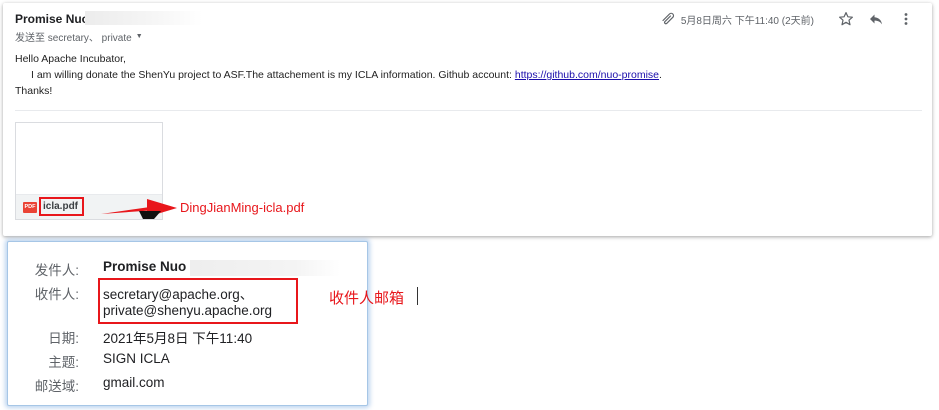 The height and width of the screenshot is (410, 939). I want to click on caret-down-icon: ▼, so click(139, 36).